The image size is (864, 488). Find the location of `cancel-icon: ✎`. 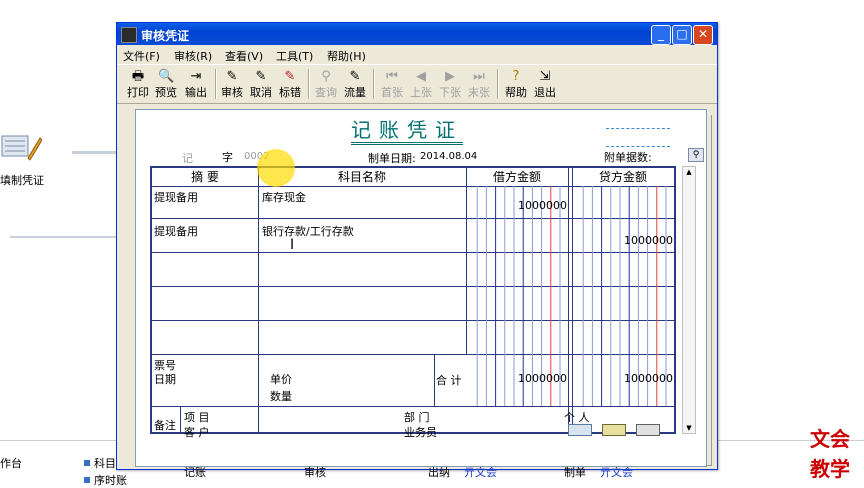

cancel-icon: ✎ is located at coordinates (261, 76).